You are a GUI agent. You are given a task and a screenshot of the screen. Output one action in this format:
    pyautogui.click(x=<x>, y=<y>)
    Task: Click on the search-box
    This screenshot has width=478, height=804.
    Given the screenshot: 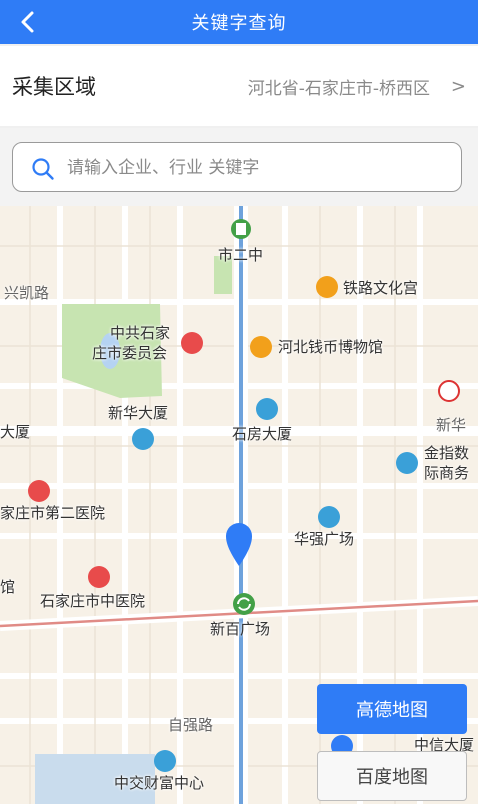 What is the action you would take?
    pyautogui.click(x=237, y=167)
    